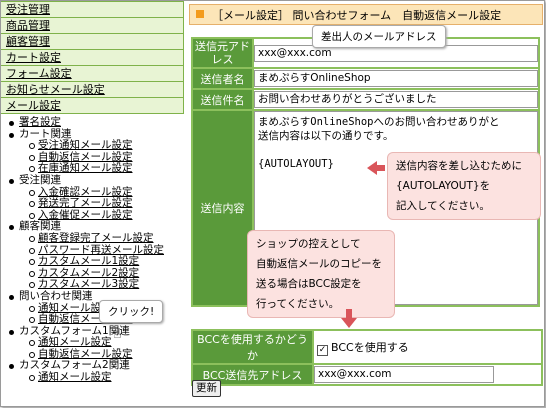 The width and height of the screenshot is (546, 408). I want to click on tree-group-label: カート関連, so click(45, 133).